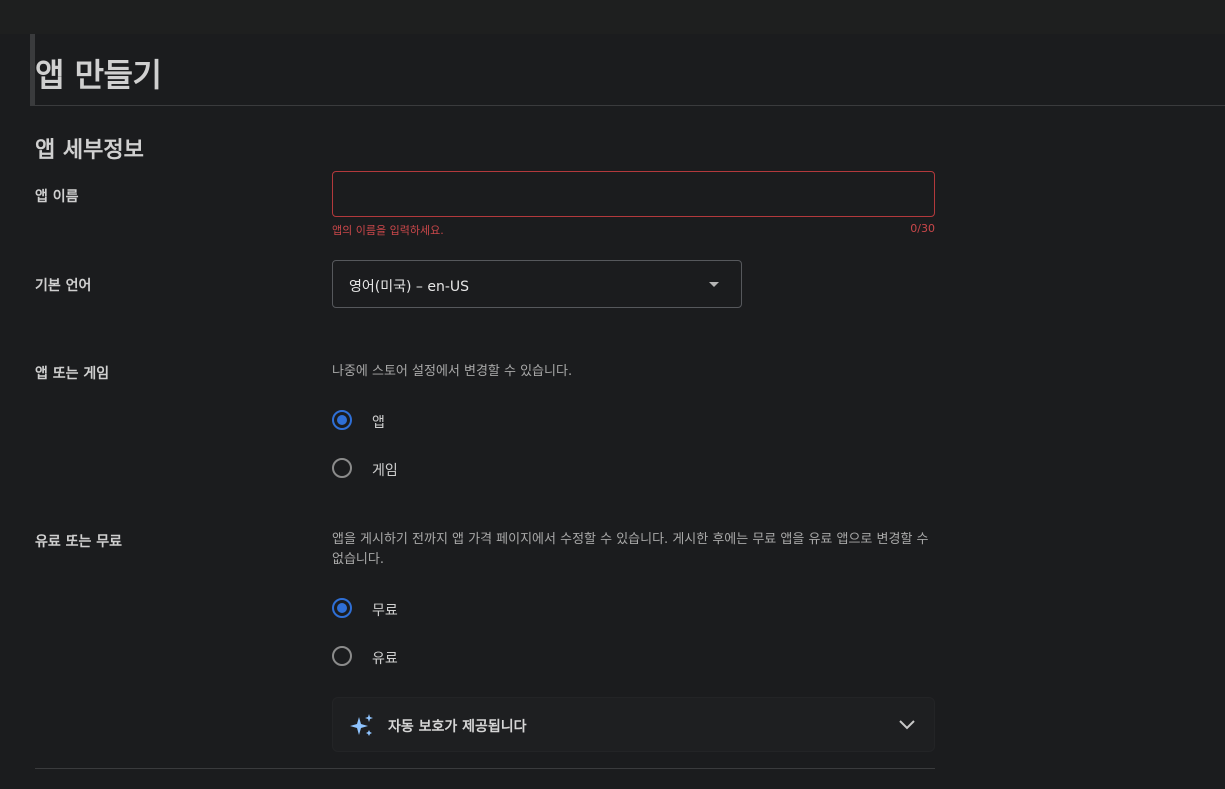  Describe the element at coordinates (89, 150) in the screenshot. I see `section-title: 앱 세부정보` at that location.